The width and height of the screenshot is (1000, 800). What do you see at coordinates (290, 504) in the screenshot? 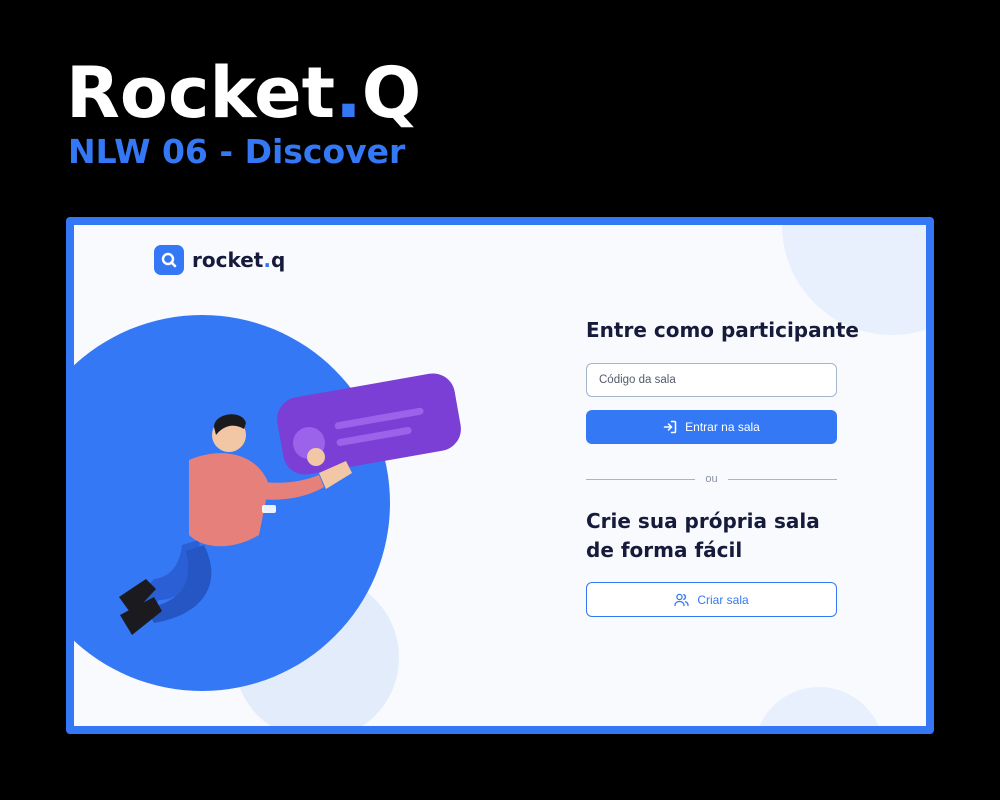
I see `hero-illustration` at bounding box center [290, 504].